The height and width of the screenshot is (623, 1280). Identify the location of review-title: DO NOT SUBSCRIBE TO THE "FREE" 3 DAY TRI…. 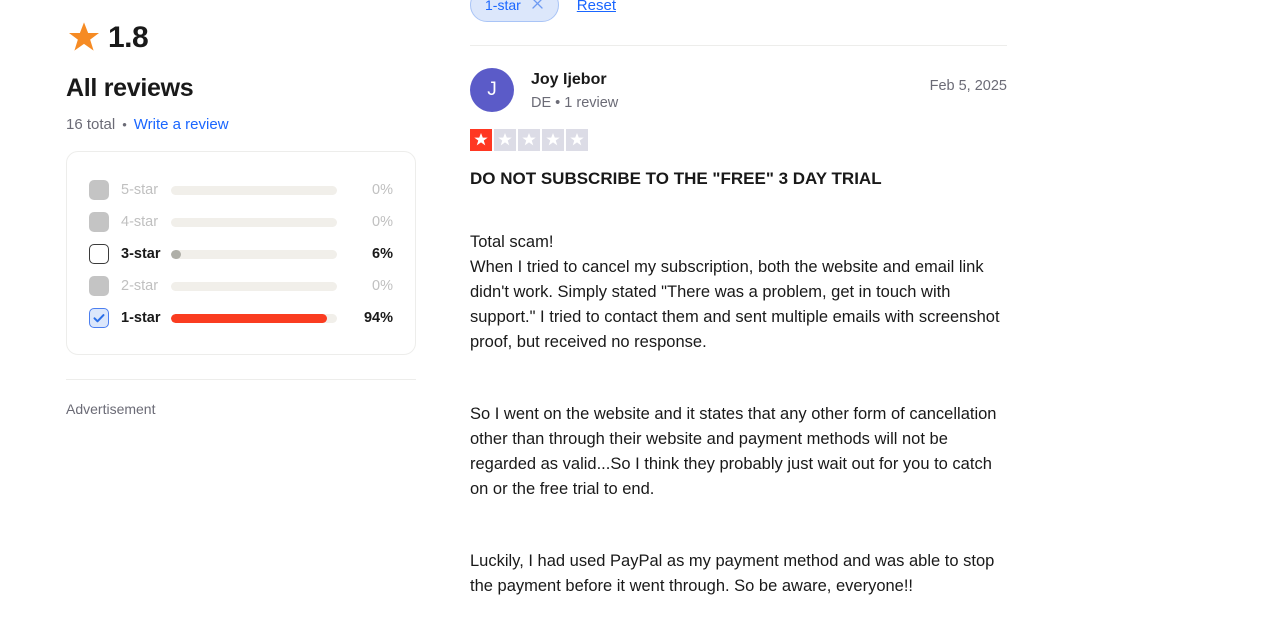
(738, 179).